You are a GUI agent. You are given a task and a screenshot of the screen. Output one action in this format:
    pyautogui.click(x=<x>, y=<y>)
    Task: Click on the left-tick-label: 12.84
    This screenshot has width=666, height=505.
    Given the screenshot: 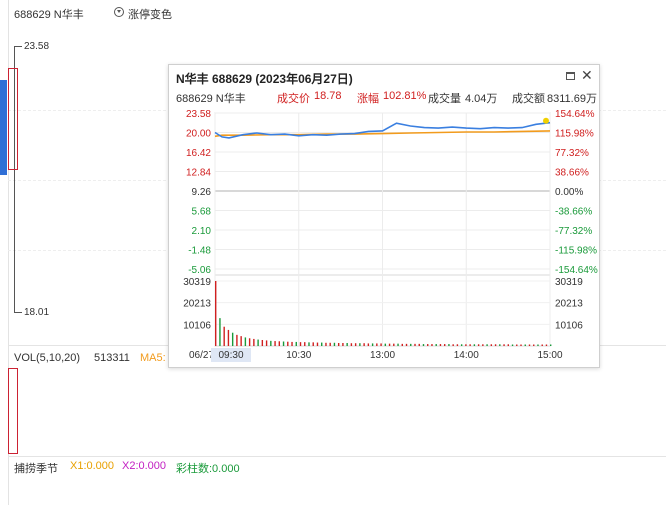 What is the action you would take?
    pyautogui.click(x=198, y=173)
    